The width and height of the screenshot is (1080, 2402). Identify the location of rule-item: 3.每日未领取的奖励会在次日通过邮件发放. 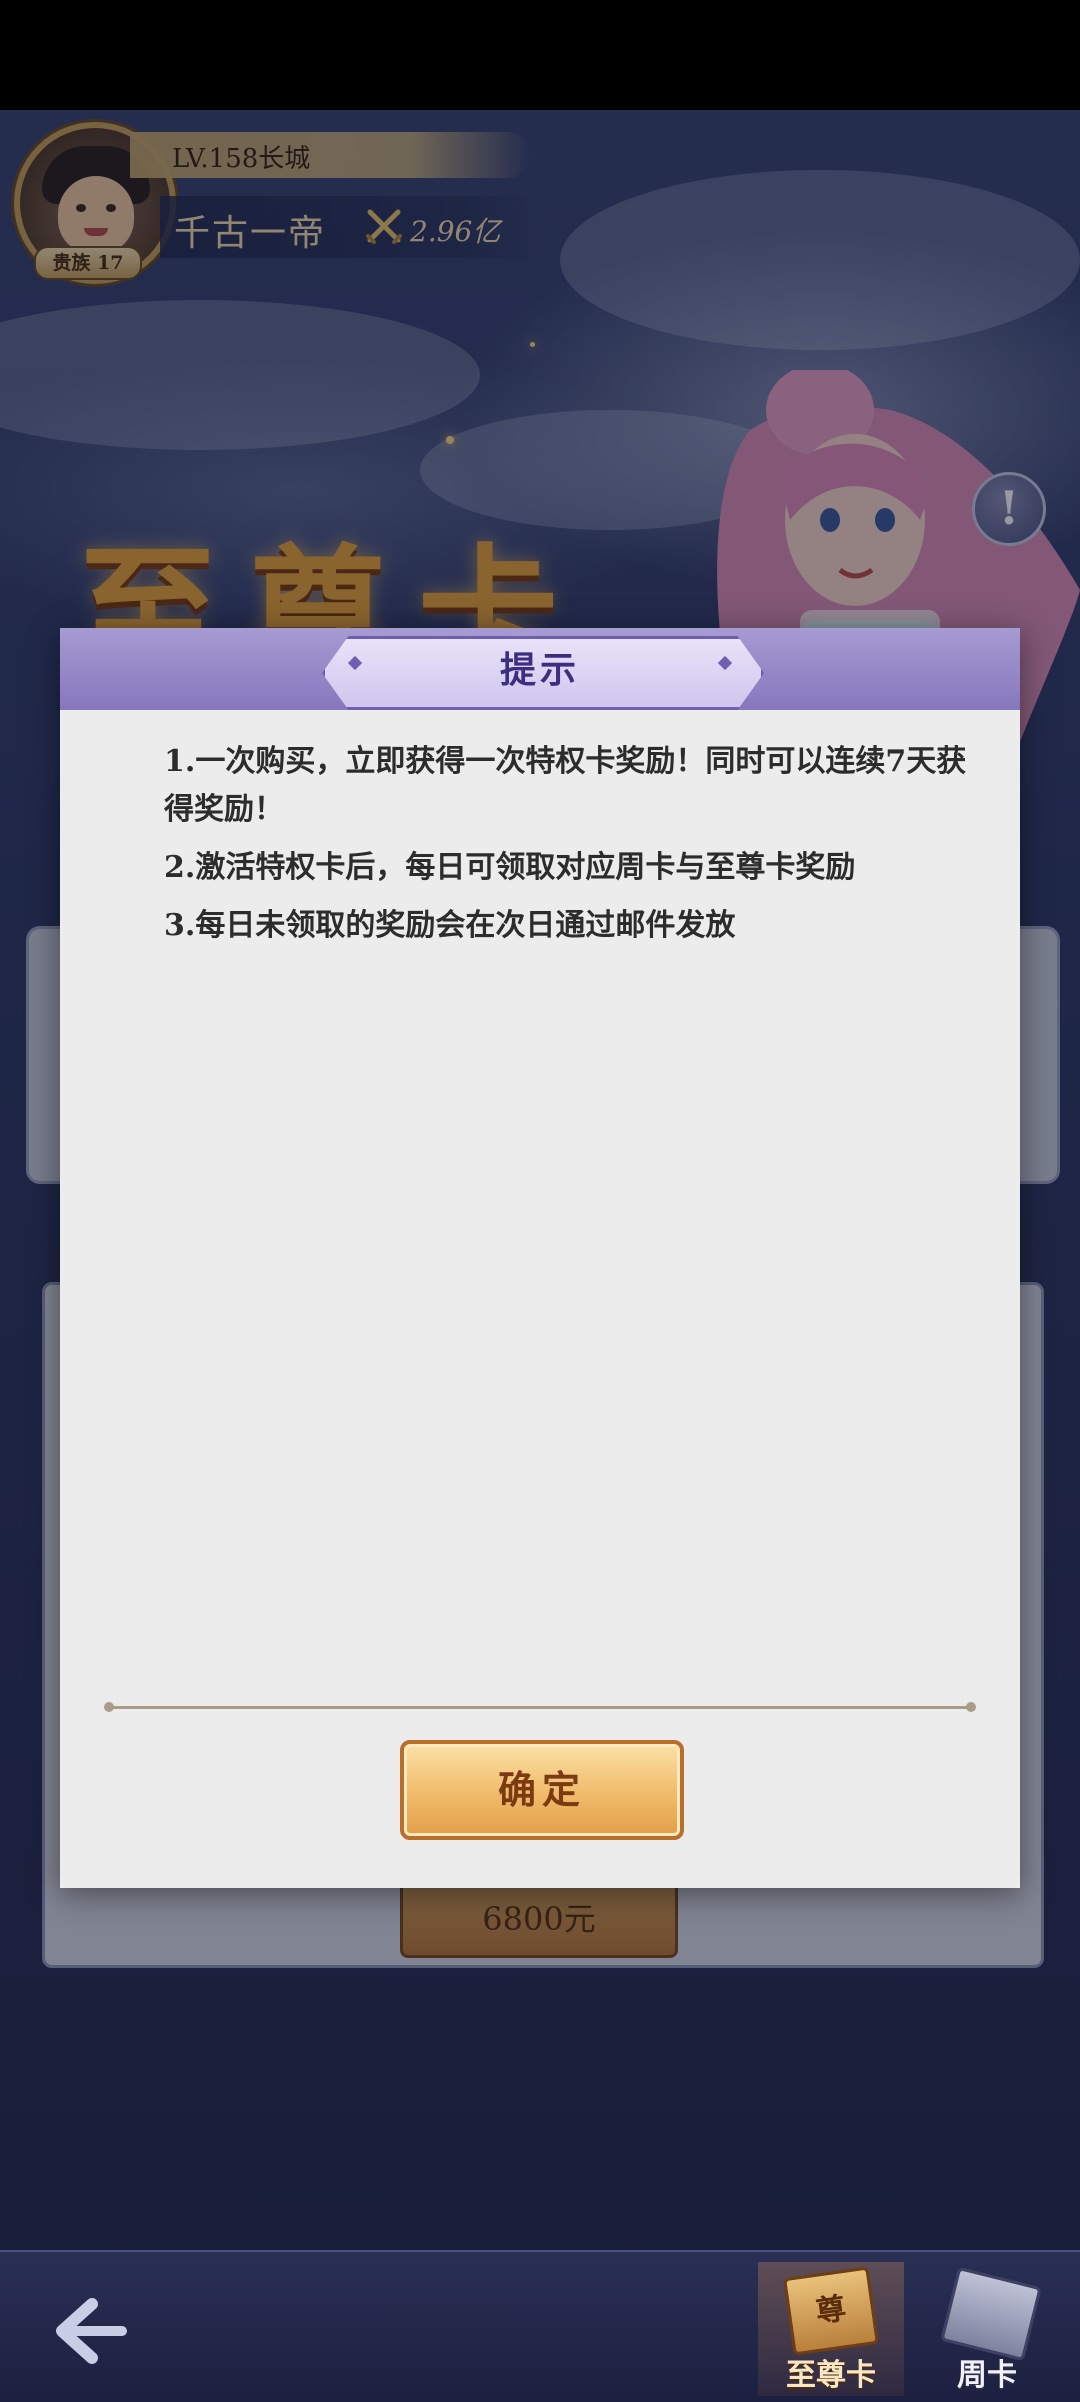
(450, 925).